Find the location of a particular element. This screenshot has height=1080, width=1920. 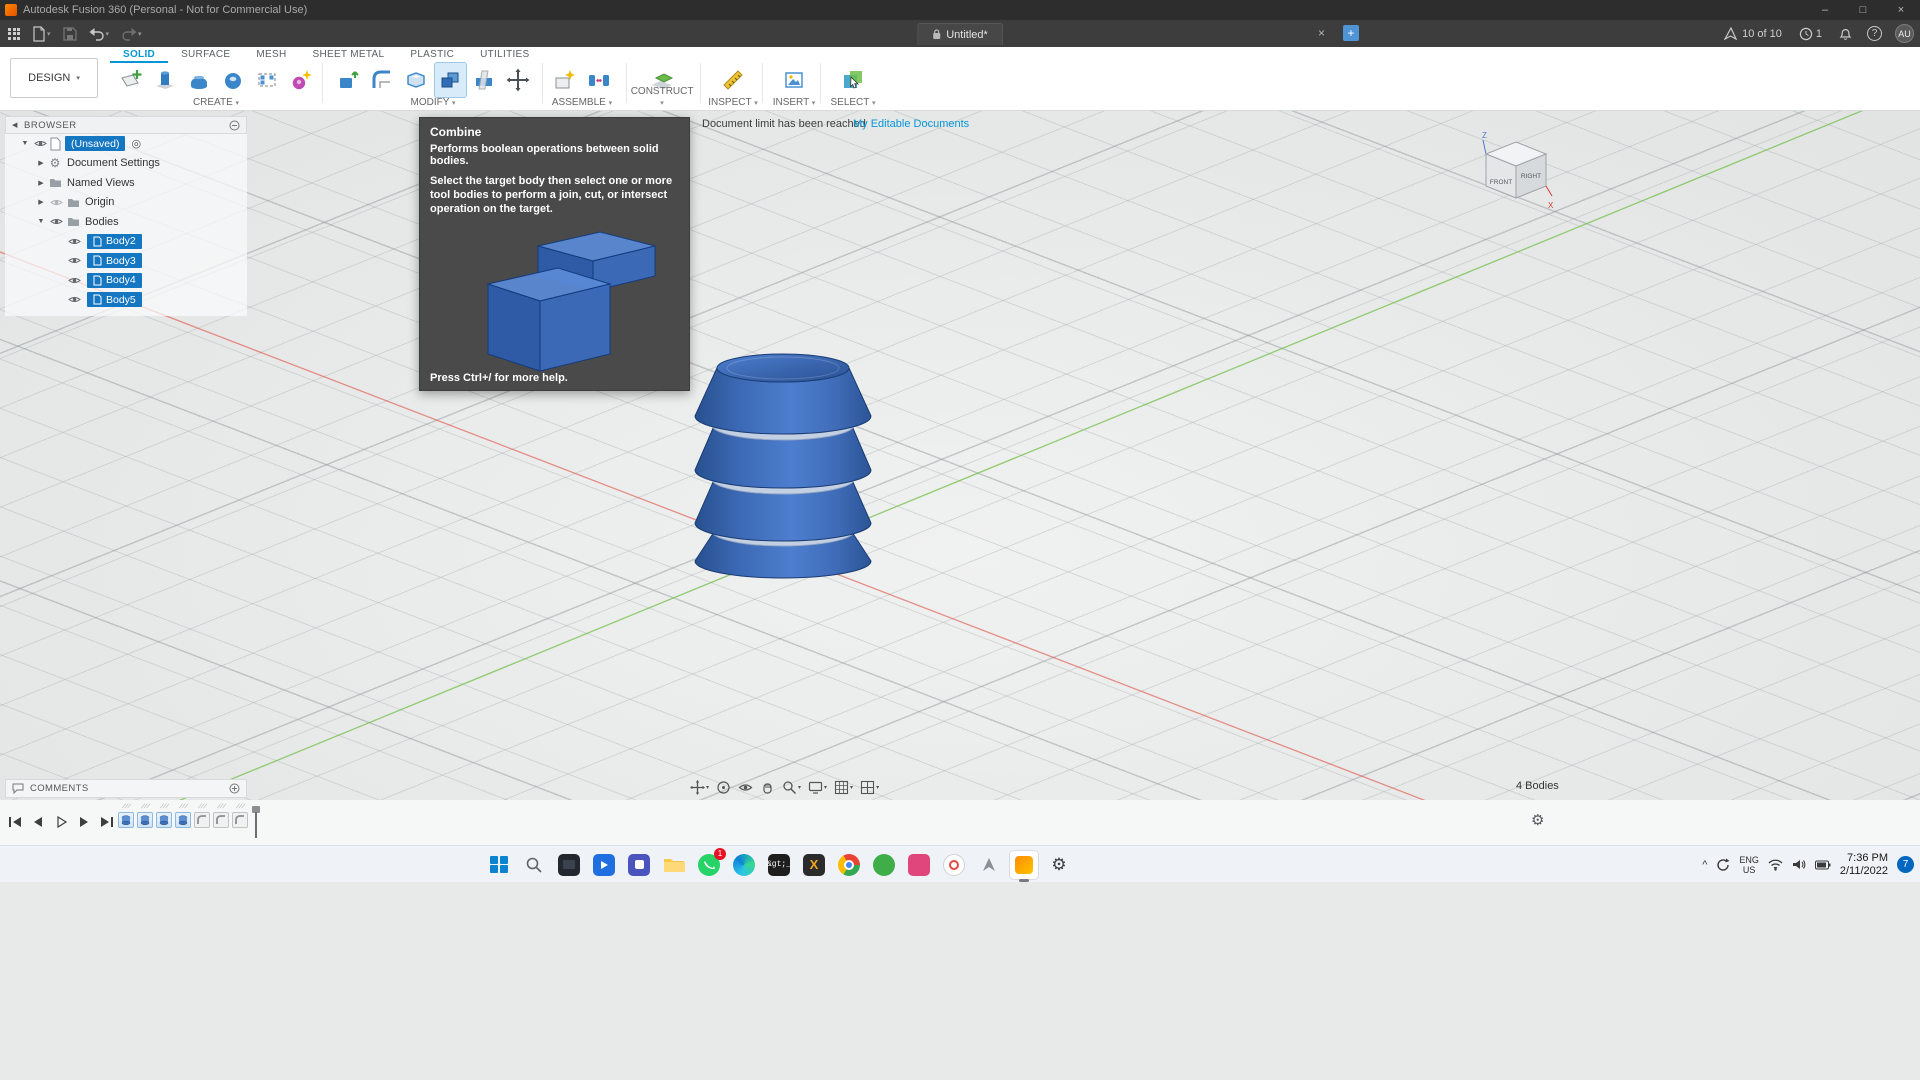

construct-group-label: CONSTRUCT ▾ is located at coordinates (662, 97).